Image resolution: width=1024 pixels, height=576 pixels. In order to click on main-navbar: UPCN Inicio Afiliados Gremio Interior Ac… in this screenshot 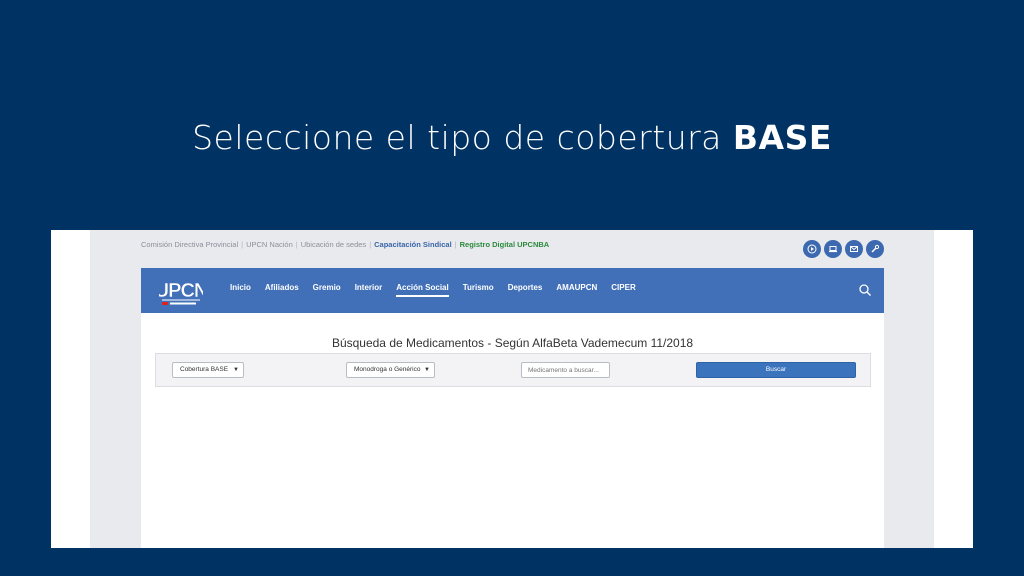, I will do `click(512, 290)`.